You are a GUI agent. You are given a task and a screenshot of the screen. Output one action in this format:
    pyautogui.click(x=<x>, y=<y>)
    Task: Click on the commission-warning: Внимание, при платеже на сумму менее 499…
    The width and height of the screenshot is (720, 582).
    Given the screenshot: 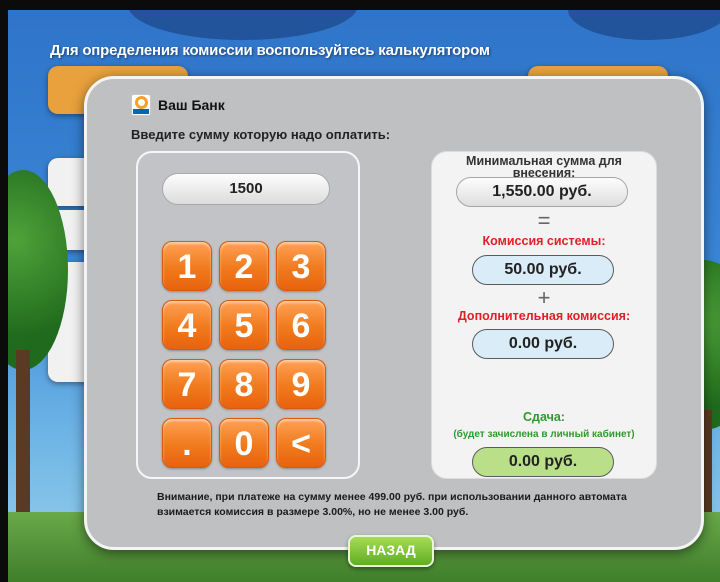 What is the action you would take?
    pyautogui.click(x=392, y=504)
    